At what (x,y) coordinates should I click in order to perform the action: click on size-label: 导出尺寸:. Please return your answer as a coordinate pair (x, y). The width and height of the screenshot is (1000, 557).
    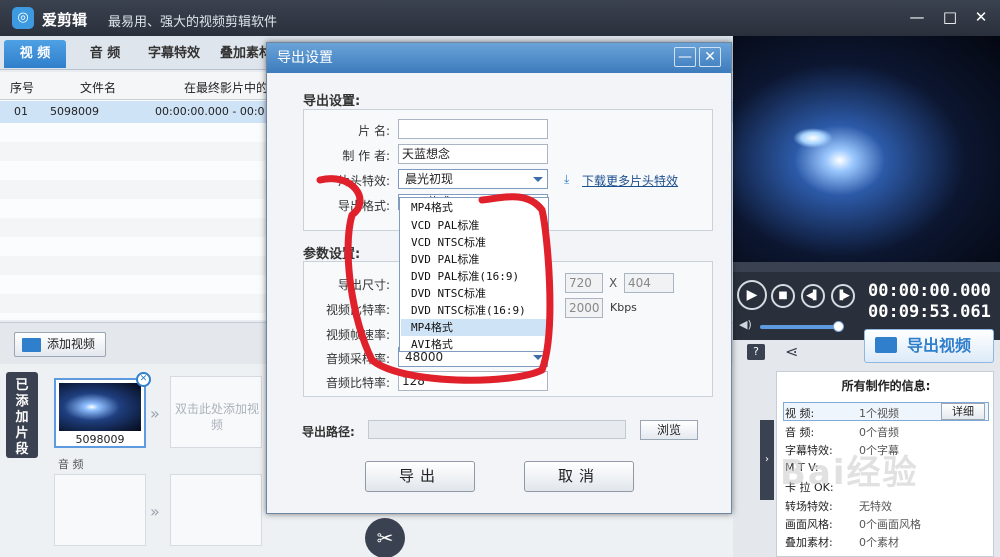
    Looking at the image, I should click on (363, 285).